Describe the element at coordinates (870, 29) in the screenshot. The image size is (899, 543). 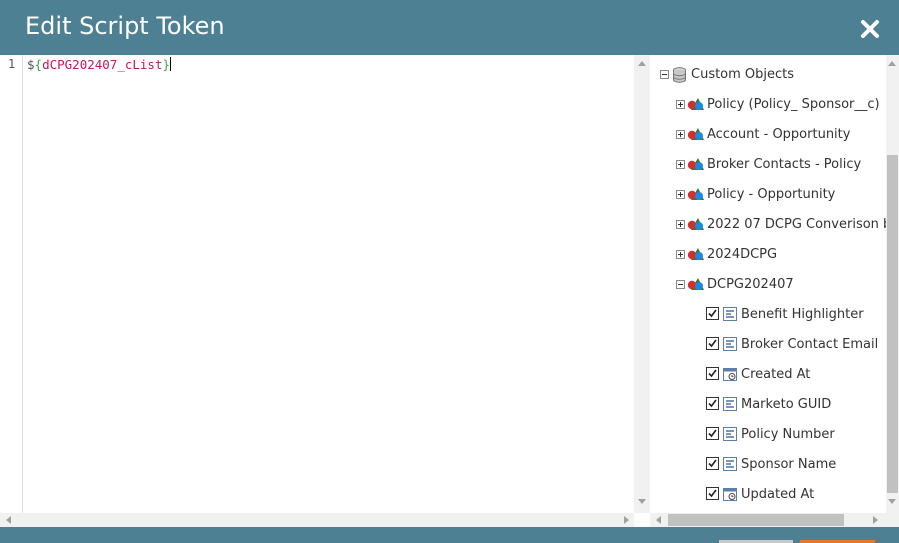
I see `close-icon` at that location.